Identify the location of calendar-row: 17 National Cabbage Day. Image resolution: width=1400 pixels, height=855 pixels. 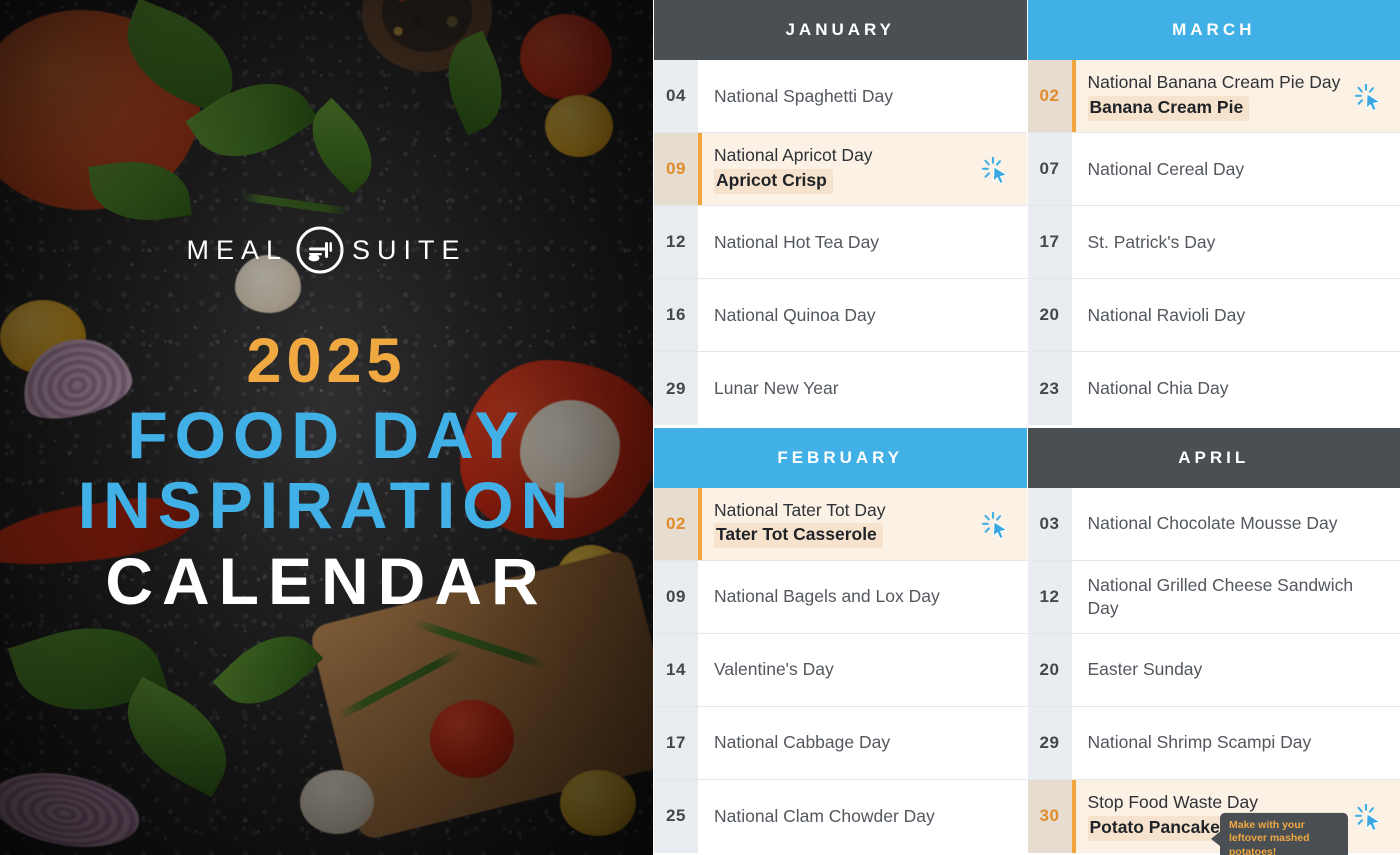
(840, 743).